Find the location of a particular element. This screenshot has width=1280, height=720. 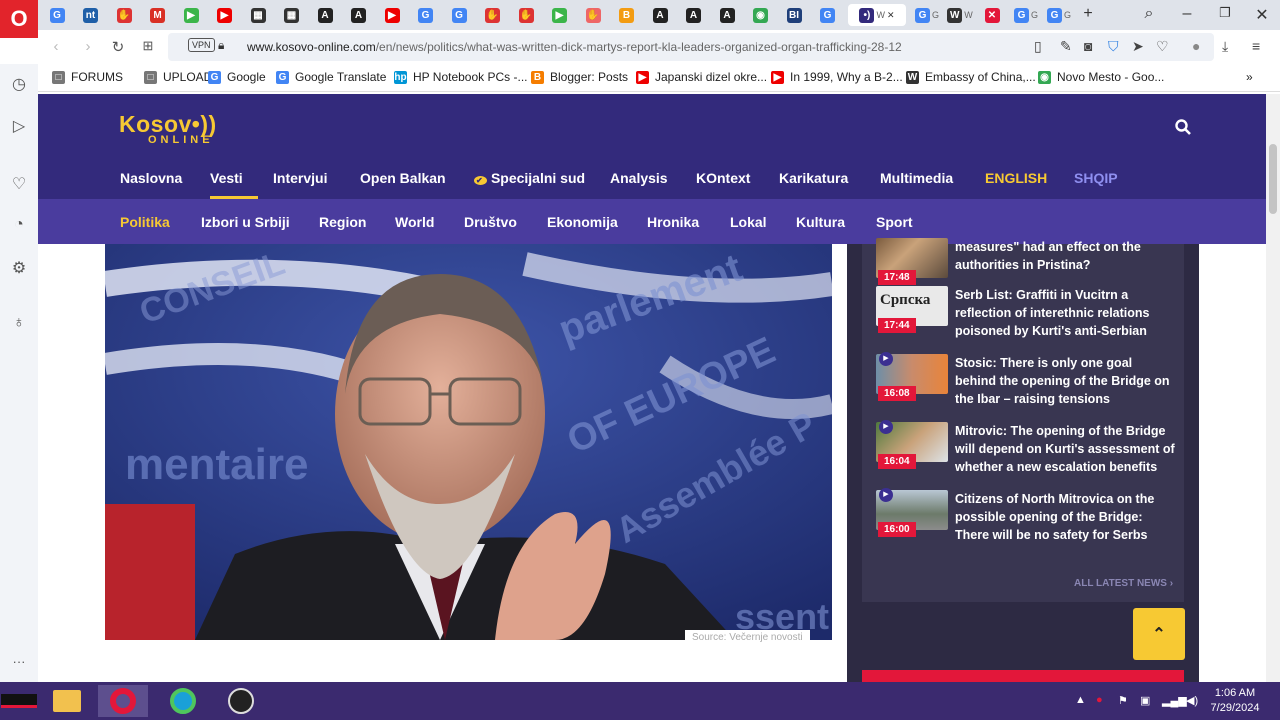

browser-tab: ◉ is located at coordinates (761, 15).